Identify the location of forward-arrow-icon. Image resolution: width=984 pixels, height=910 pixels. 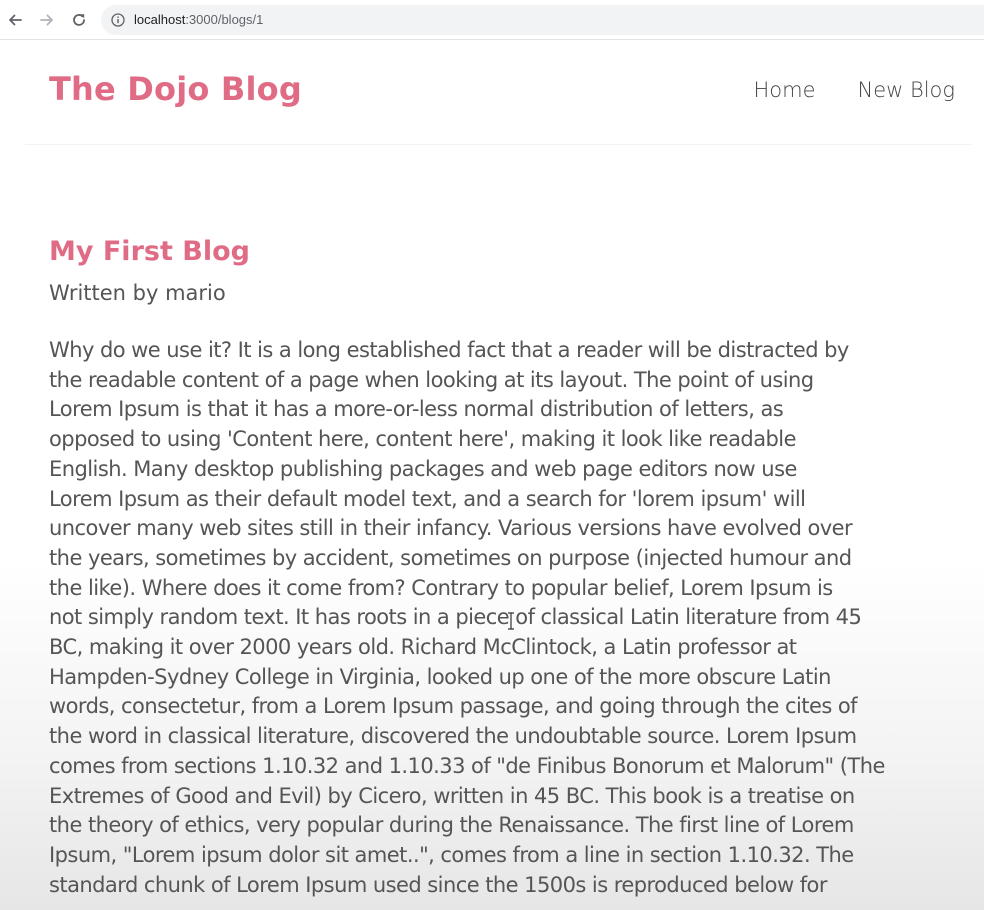
(47, 20).